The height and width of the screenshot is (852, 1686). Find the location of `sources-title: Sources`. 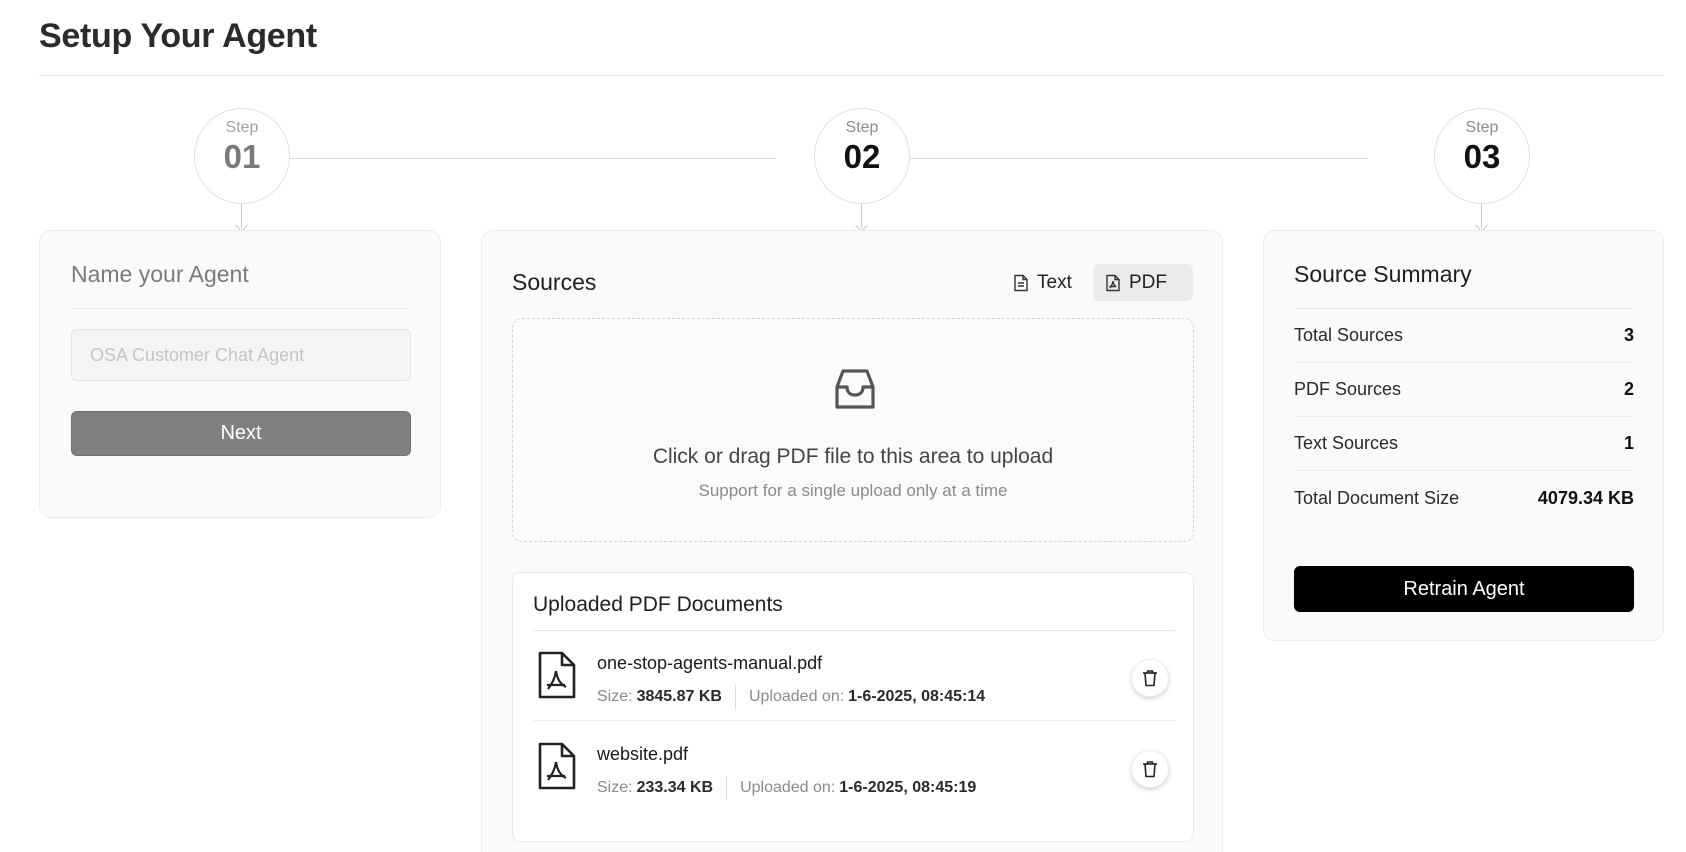

sources-title: Sources is located at coordinates (554, 282).